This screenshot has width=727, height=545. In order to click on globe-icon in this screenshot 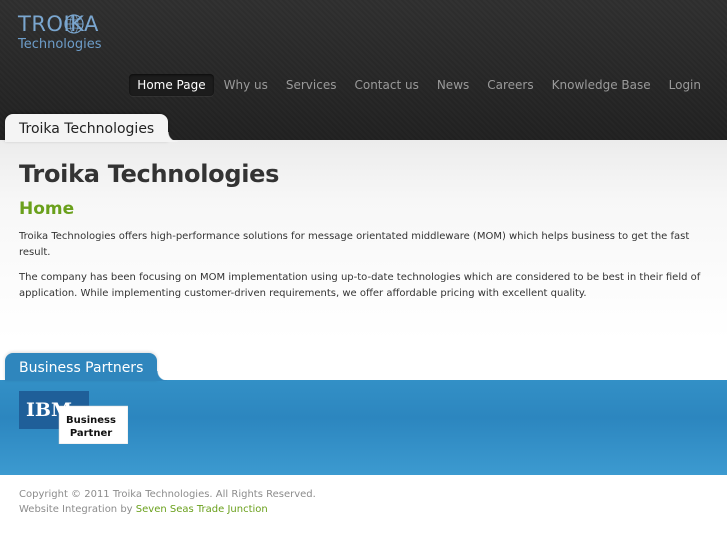, I will do `click(74, 24)`.